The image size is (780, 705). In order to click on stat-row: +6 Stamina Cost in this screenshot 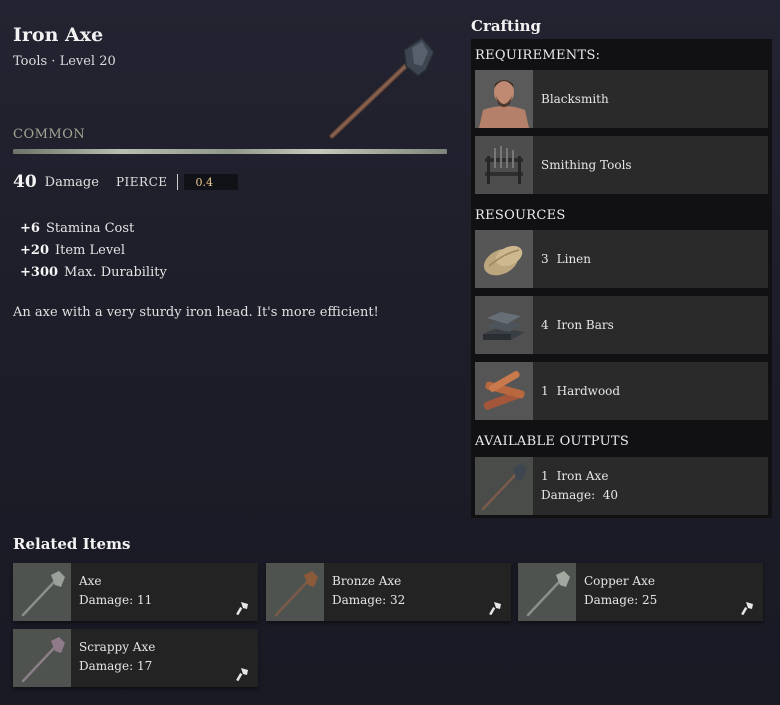, I will do `click(93, 231)`.